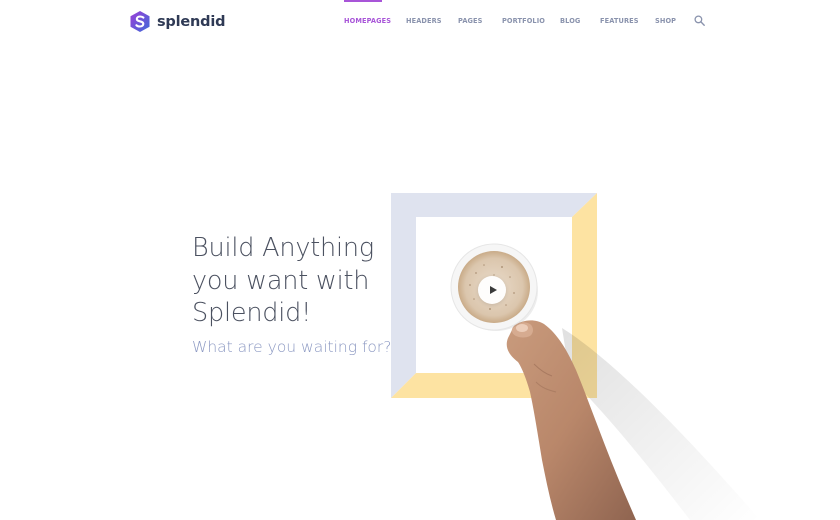 The height and width of the screenshot is (520, 840). What do you see at coordinates (252, 313) in the screenshot?
I see `hero-title-line: Splendid!` at bounding box center [252, 313].